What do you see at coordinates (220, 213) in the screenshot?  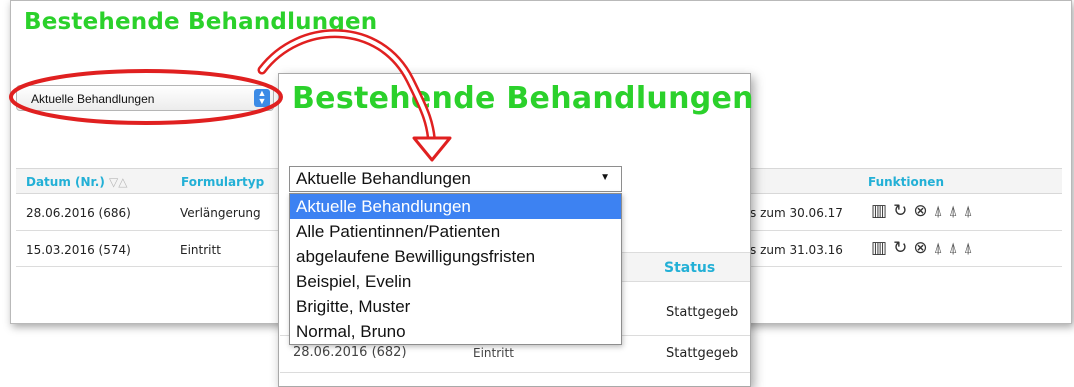 I see `row-form-type: Verlängerung` at bounding box center [220, 213].